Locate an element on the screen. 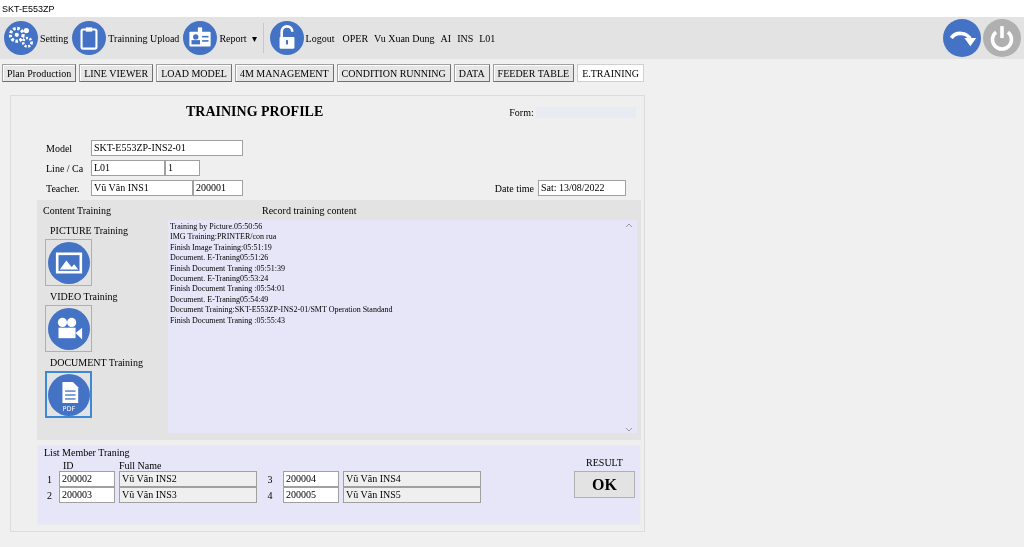 The width and height of the screenshot is (1024, 547). tab: 4M MANAGEMENT is located at coordinates (284, 73).